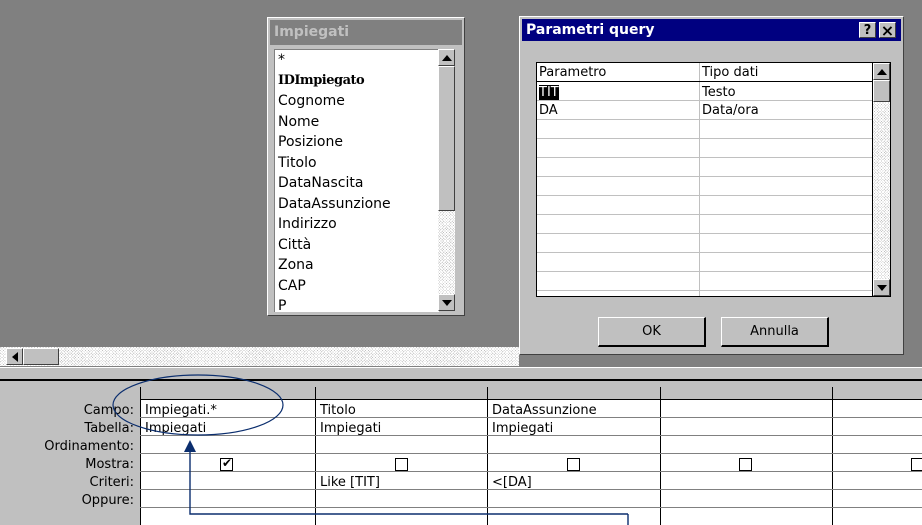  I want to click on row-label-mostra: Mostra:, so click(109, 464).